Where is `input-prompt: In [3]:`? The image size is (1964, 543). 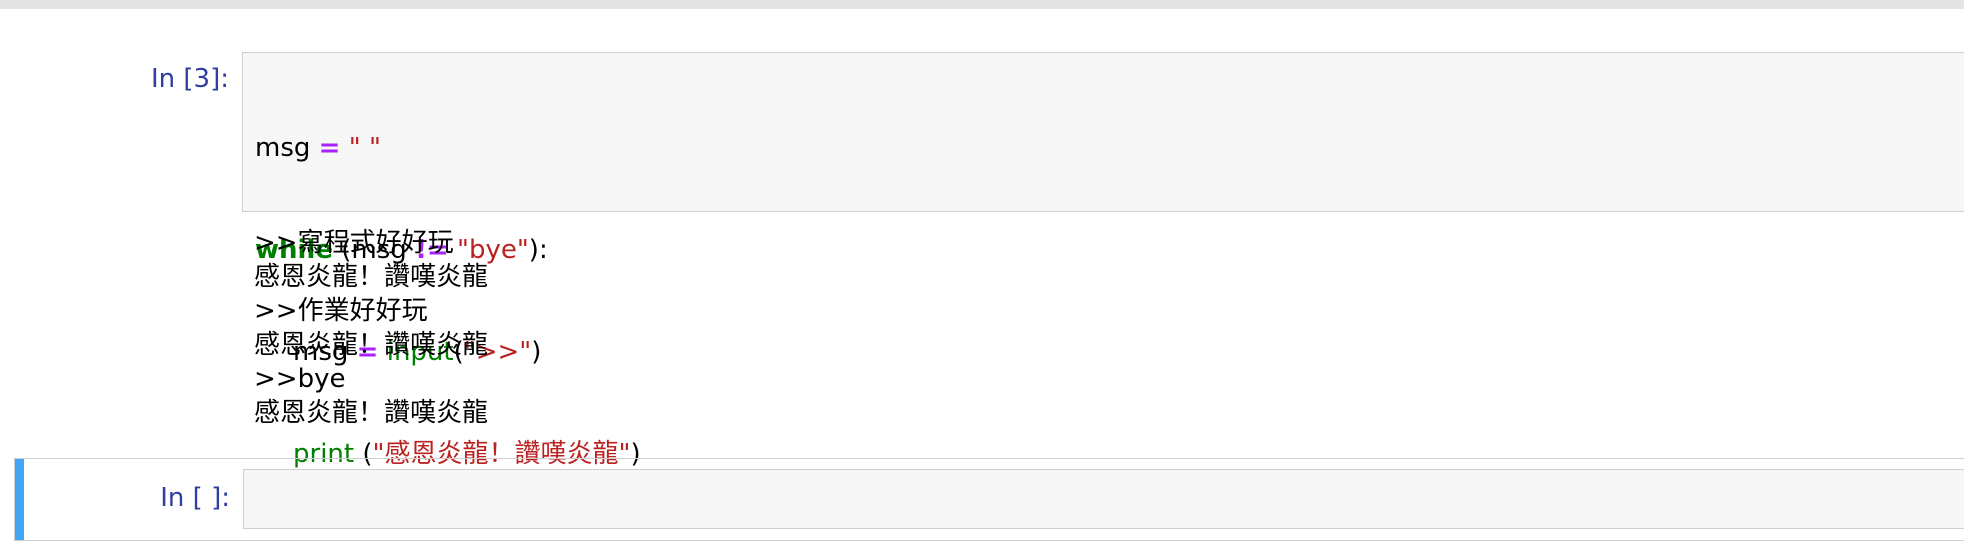 input-prompt: In [3]: is located at coordinates (190, 79).